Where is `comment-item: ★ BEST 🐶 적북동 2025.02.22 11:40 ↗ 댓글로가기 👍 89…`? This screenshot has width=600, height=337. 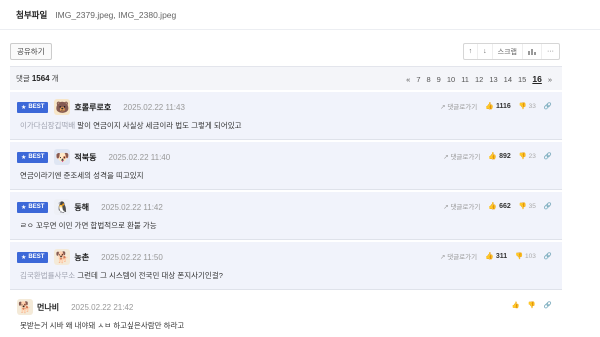 comment-item: ★ BEST 🐶 적북동 2025.02.22 11:40 ↗ 댓글로가기 👍 89… is located at coordinates (286, 166).